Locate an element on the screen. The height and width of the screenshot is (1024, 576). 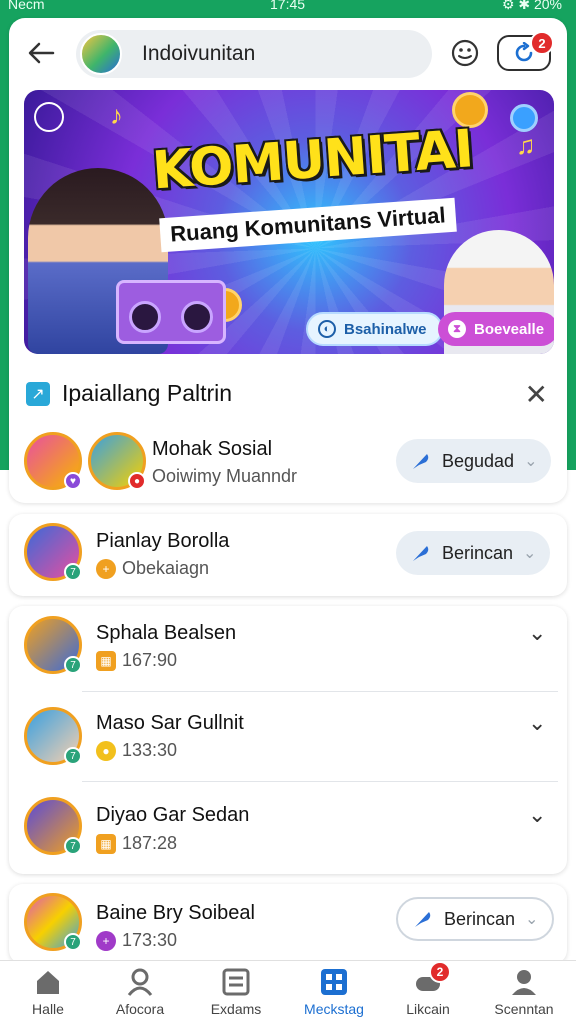
nav-item-list: Exdams is located at coordinates (236, 995).